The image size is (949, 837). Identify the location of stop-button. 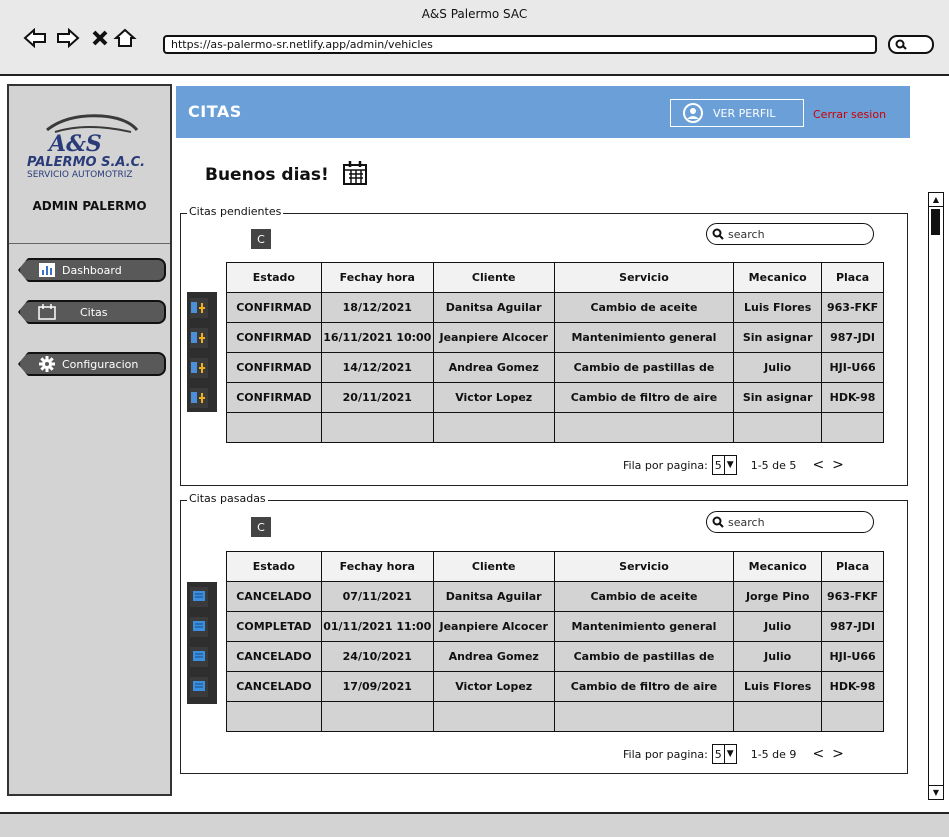
(100, 38).